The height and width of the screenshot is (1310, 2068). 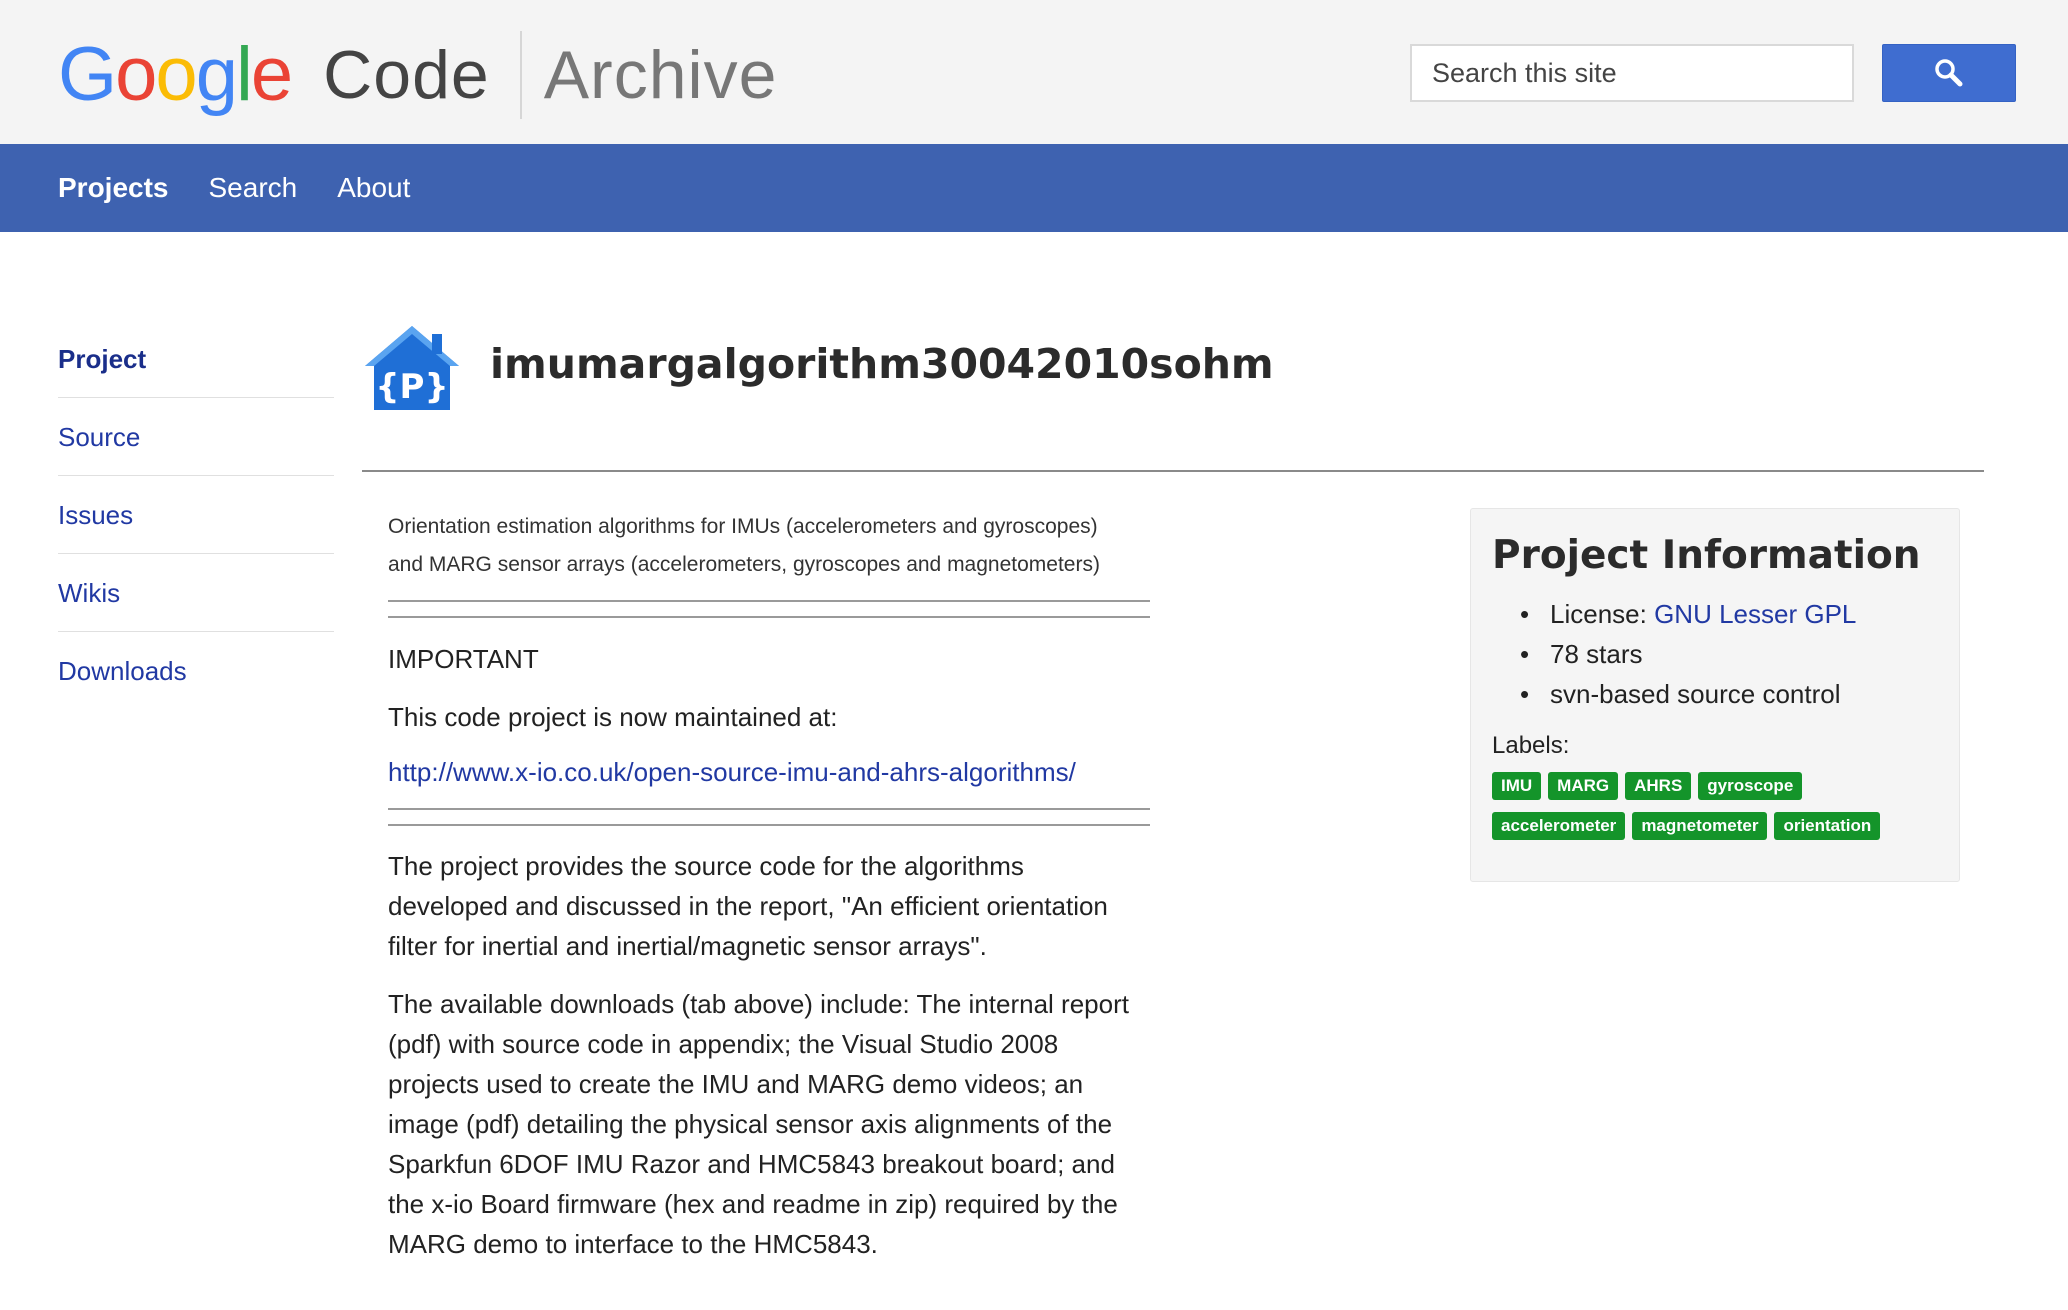 I want to click on label-tag-orientation: orientation, so click(x=1827, y=826).